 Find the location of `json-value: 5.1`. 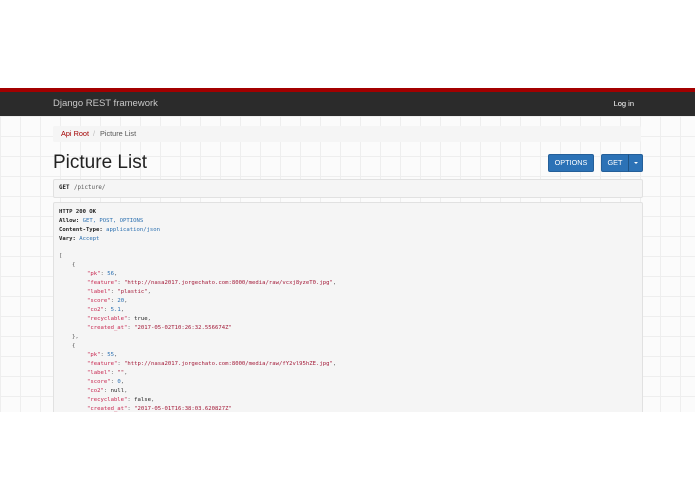

json-value: 5.1 is located at coordinates (115, 310).